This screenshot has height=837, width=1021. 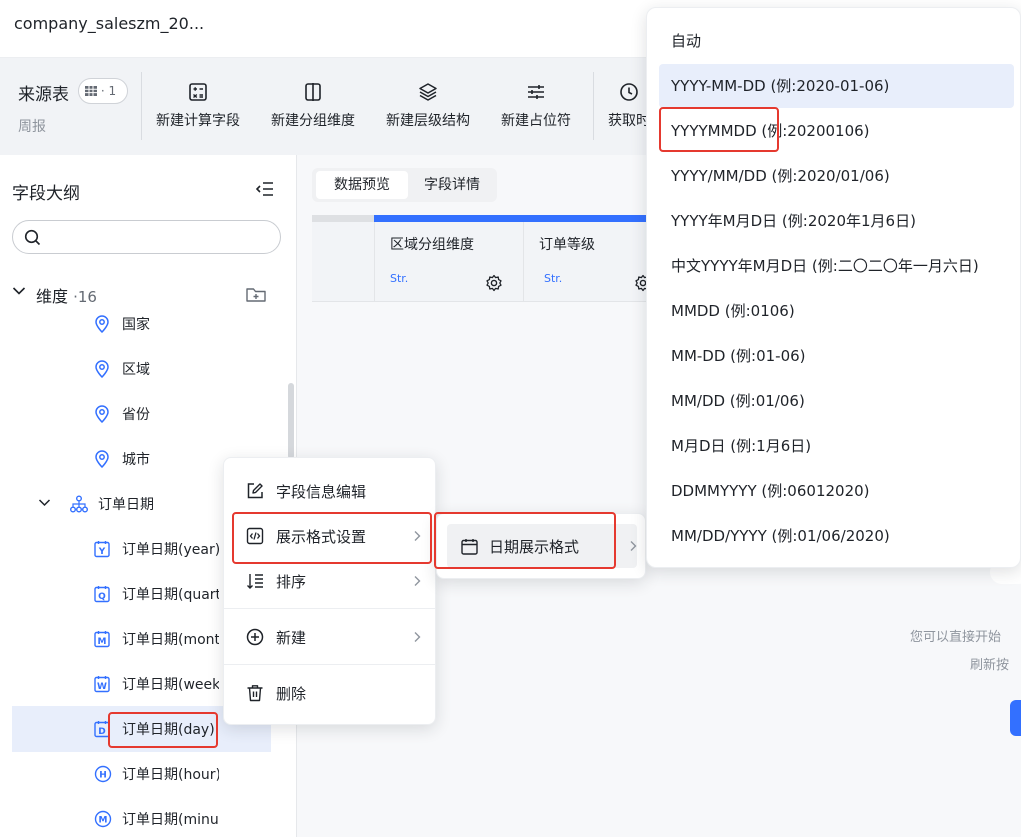 What do you see at coordinates (85, 297) in the screenshot?
I see `dimension-count: ·16` at bounding box center [85, 297].